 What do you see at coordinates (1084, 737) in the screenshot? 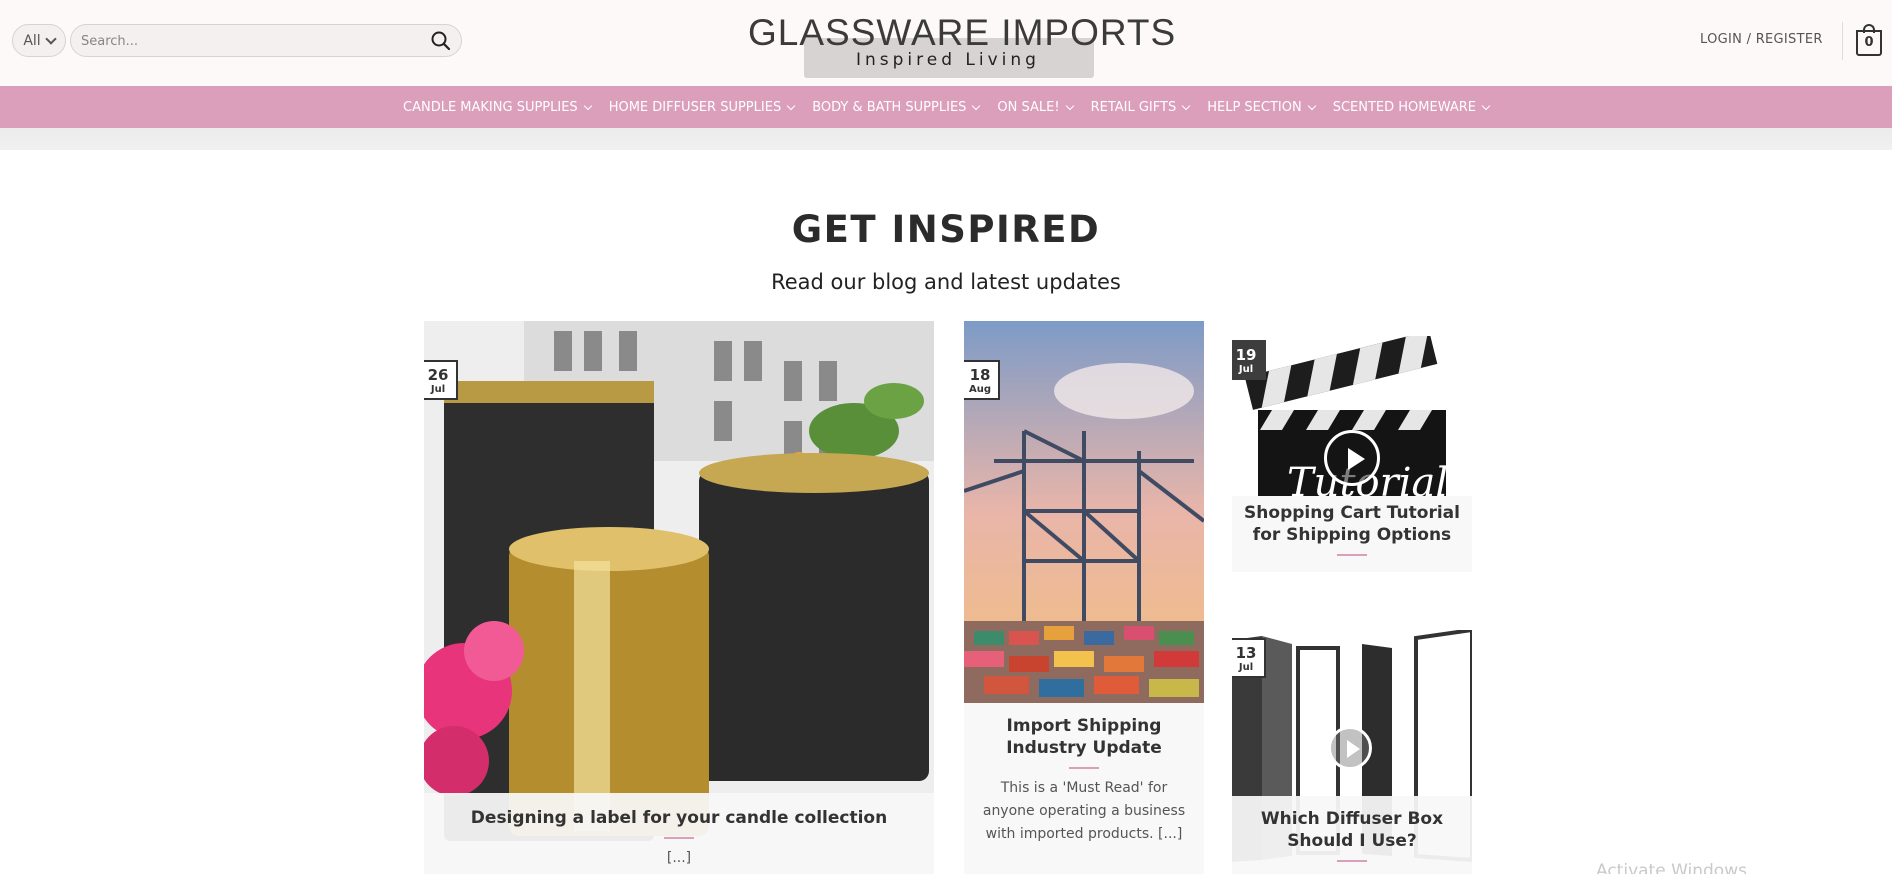
I see `post-title: Import Shipping Industry Update` at bounding box center [1084, 737].